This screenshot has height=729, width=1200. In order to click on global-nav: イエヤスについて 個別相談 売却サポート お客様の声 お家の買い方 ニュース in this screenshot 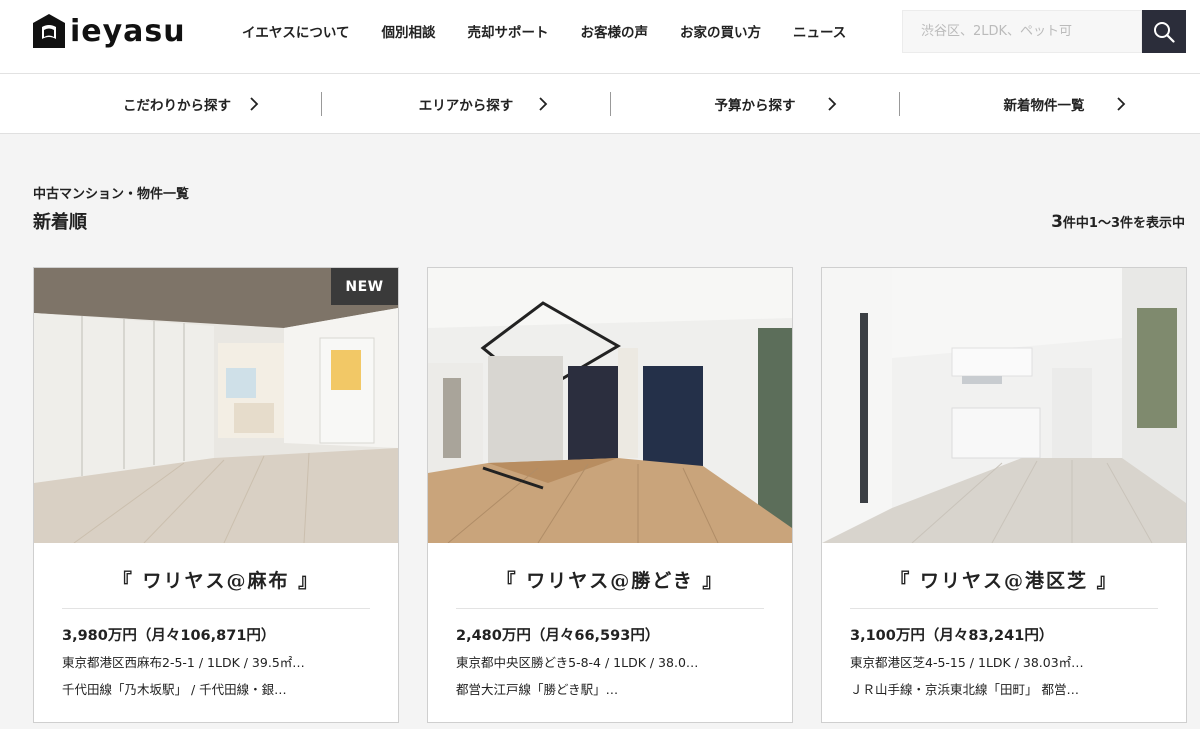, I will do `click(544, 31)`.